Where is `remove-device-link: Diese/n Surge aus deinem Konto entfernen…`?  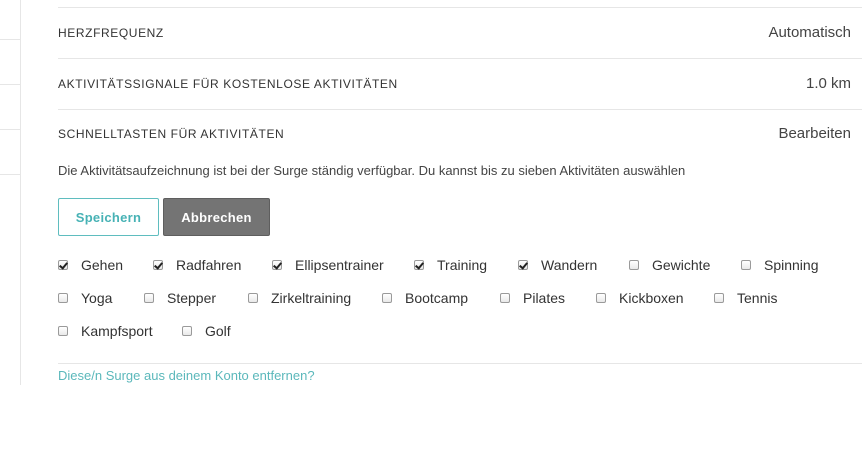
remove-device-link: Diese/n Surge aus deinem Konto entfernen… is located at coordinates (186, 375).